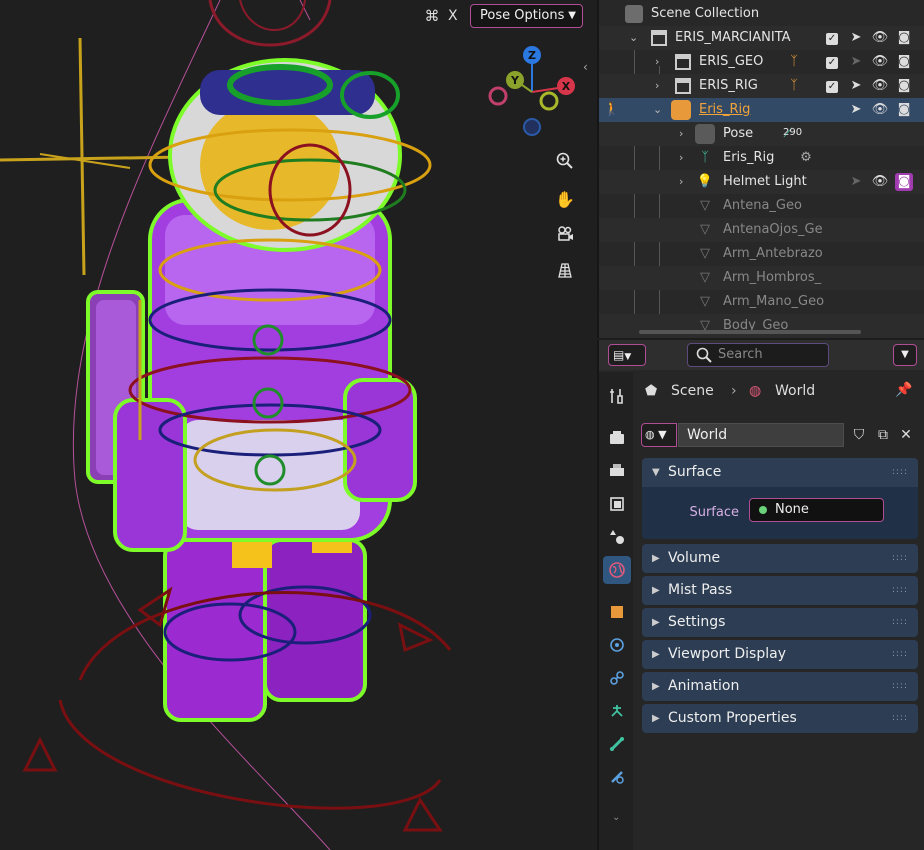 The height and width of the screenshot is (850, 924). What do you see at coordinates (532, 92) in the screenshot?
I see `navigation-gizmo: Z X Y` at bounding box center [532, 92].